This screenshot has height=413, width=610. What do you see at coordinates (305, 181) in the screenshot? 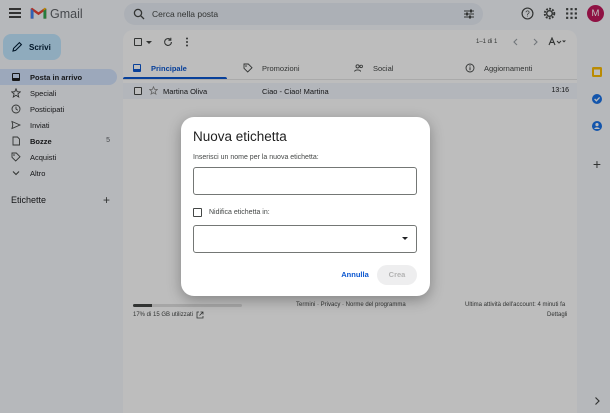
I see `label-name-input` at bounding box center [305, 181].